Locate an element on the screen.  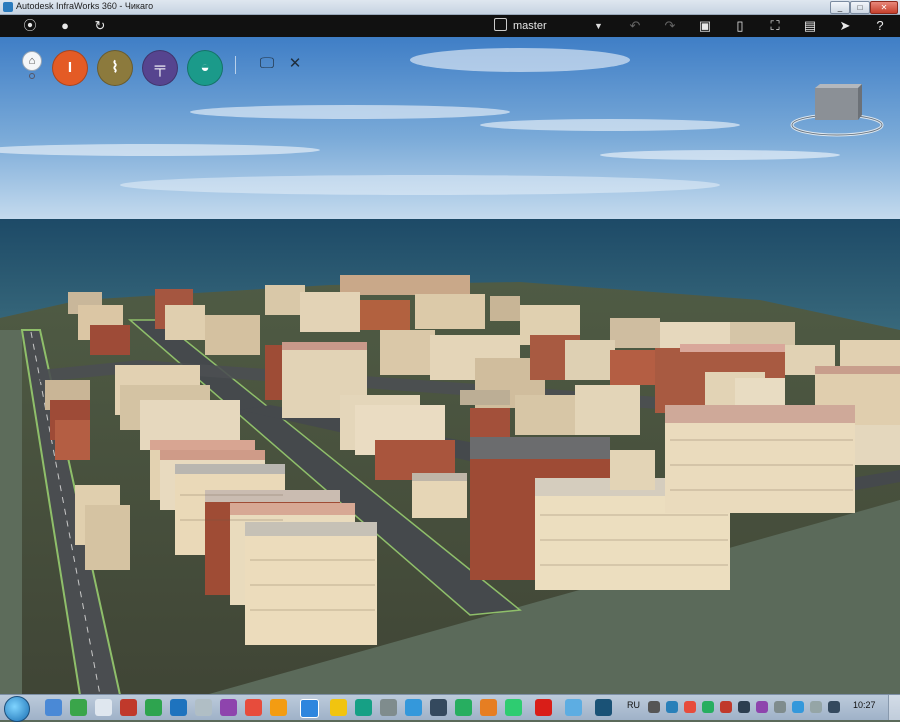
chevron-down-icon: ▼ is located at coordinates (598, 26).